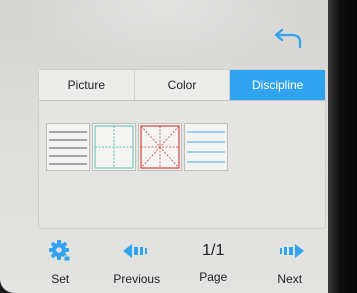 The image size is (357, 293). Describe the element at coordinates (68, 147) in the screenshot. I see `horizontal-lines-template` at that location.